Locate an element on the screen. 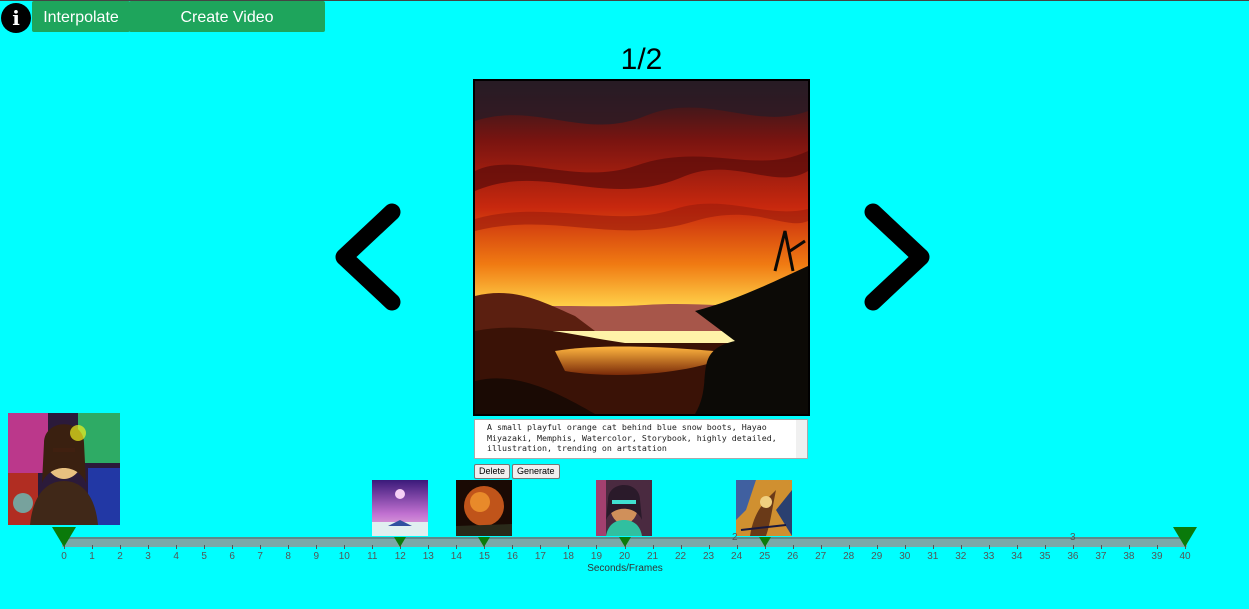 This screenshot has height=609, width=1249. tick-label: 23 is located at coordinates (709, 556).